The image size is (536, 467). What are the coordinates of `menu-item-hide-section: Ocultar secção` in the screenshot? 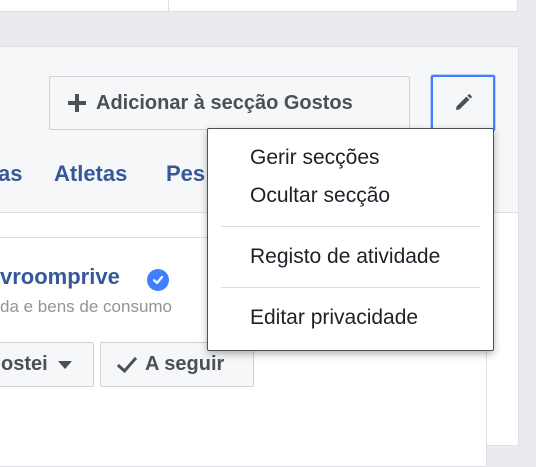 It's located at (350, 196).